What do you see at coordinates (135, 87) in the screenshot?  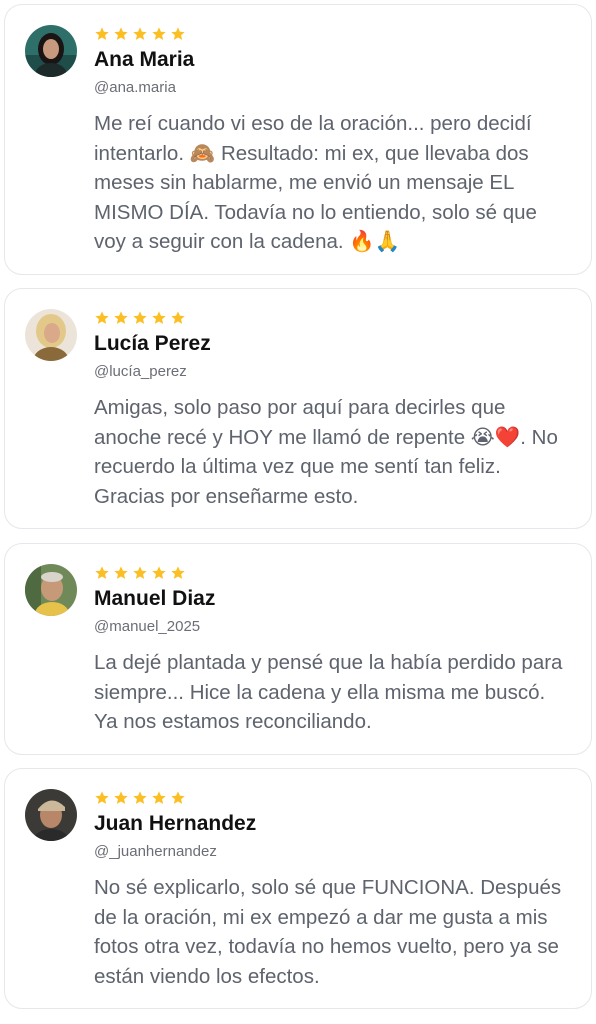 I see `reviewer-handle: @ana.maria` at bounding box center [135, 87].